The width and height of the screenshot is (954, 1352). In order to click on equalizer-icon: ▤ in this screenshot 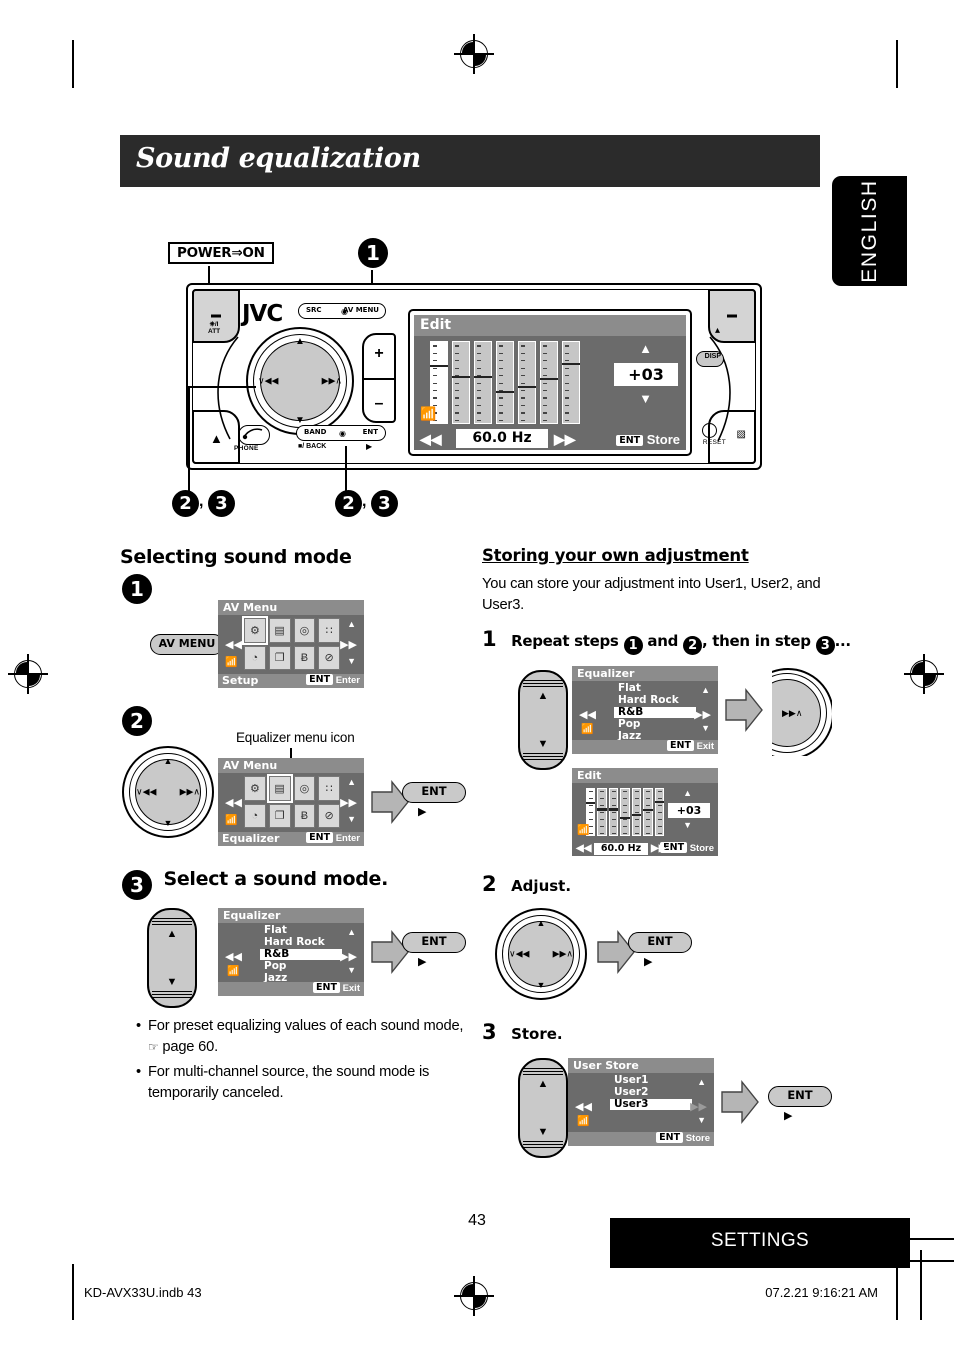, I will do `click(279, 630)`.